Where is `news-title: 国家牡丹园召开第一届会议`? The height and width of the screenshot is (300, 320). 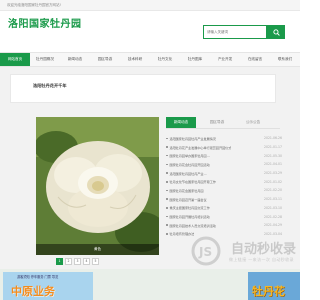
news-title: 国家牡丹园召开第一届会议 is located at coordinates (186, 199).